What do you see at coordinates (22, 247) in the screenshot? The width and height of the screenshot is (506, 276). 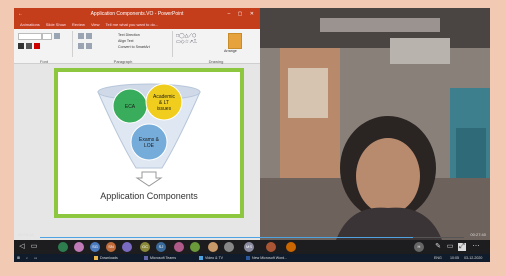 I see `volume-icon: ◁` at bounding box center [22, 247].